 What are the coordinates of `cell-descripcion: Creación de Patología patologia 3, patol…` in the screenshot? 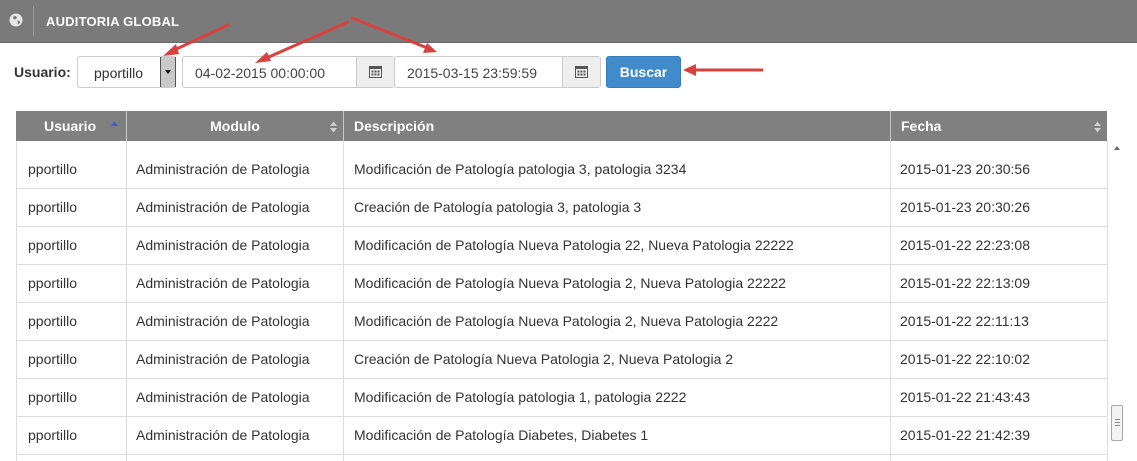 It's located at (498, 207).